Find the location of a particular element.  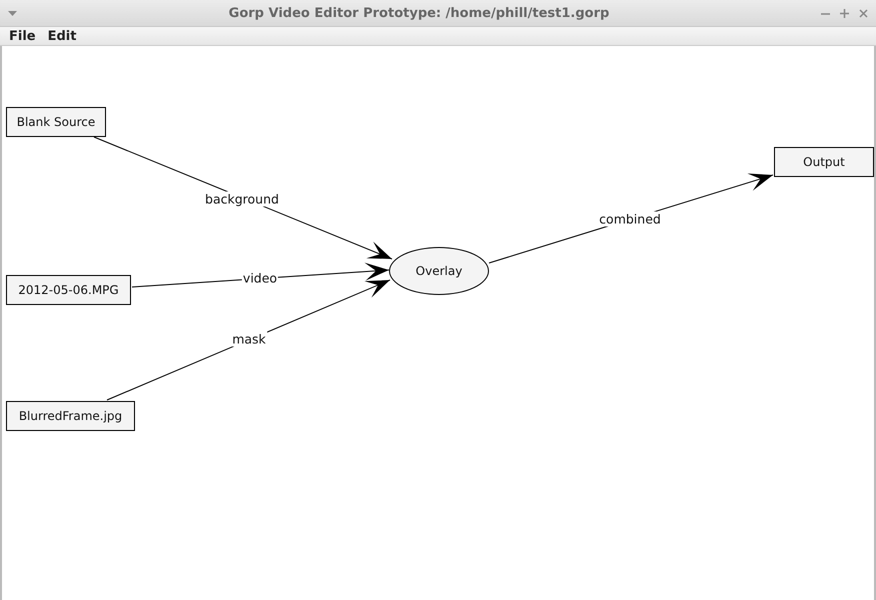

maximize-icon is located at coordinates (844, 13).